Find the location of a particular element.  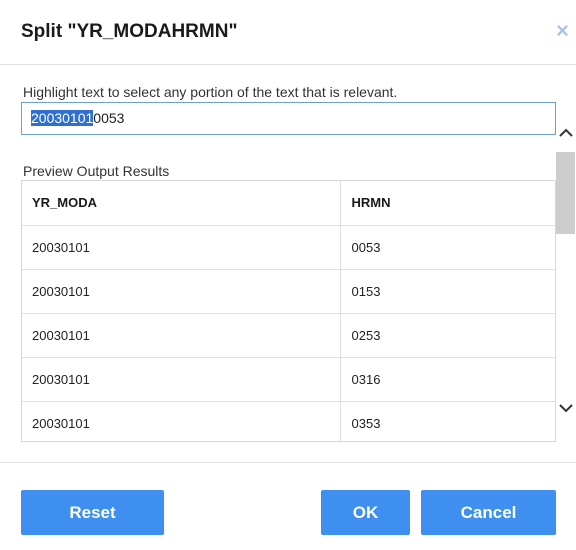

table-cell: 0153 is located at coordinates (447, 291).